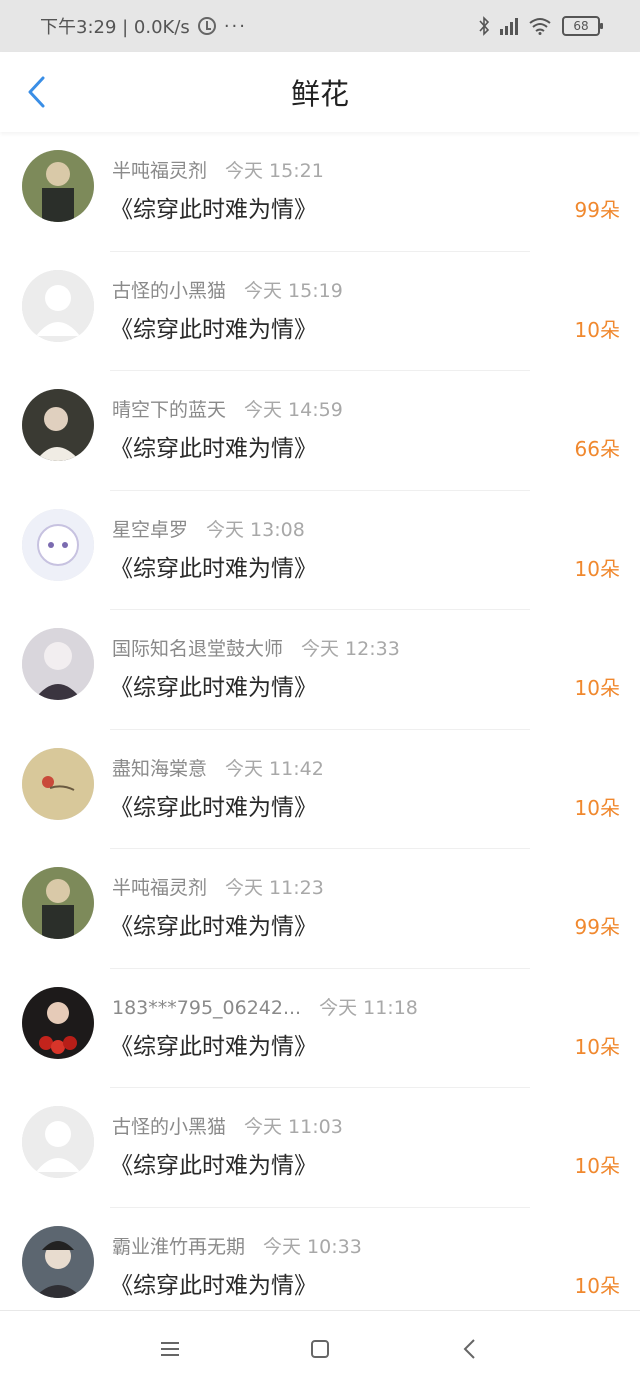  What do you see at coordinates (115, 27) in the screenshot?
I see `status-time-speed: 下午3:29 | 0.0K/s` at bounding box center [115, 27].